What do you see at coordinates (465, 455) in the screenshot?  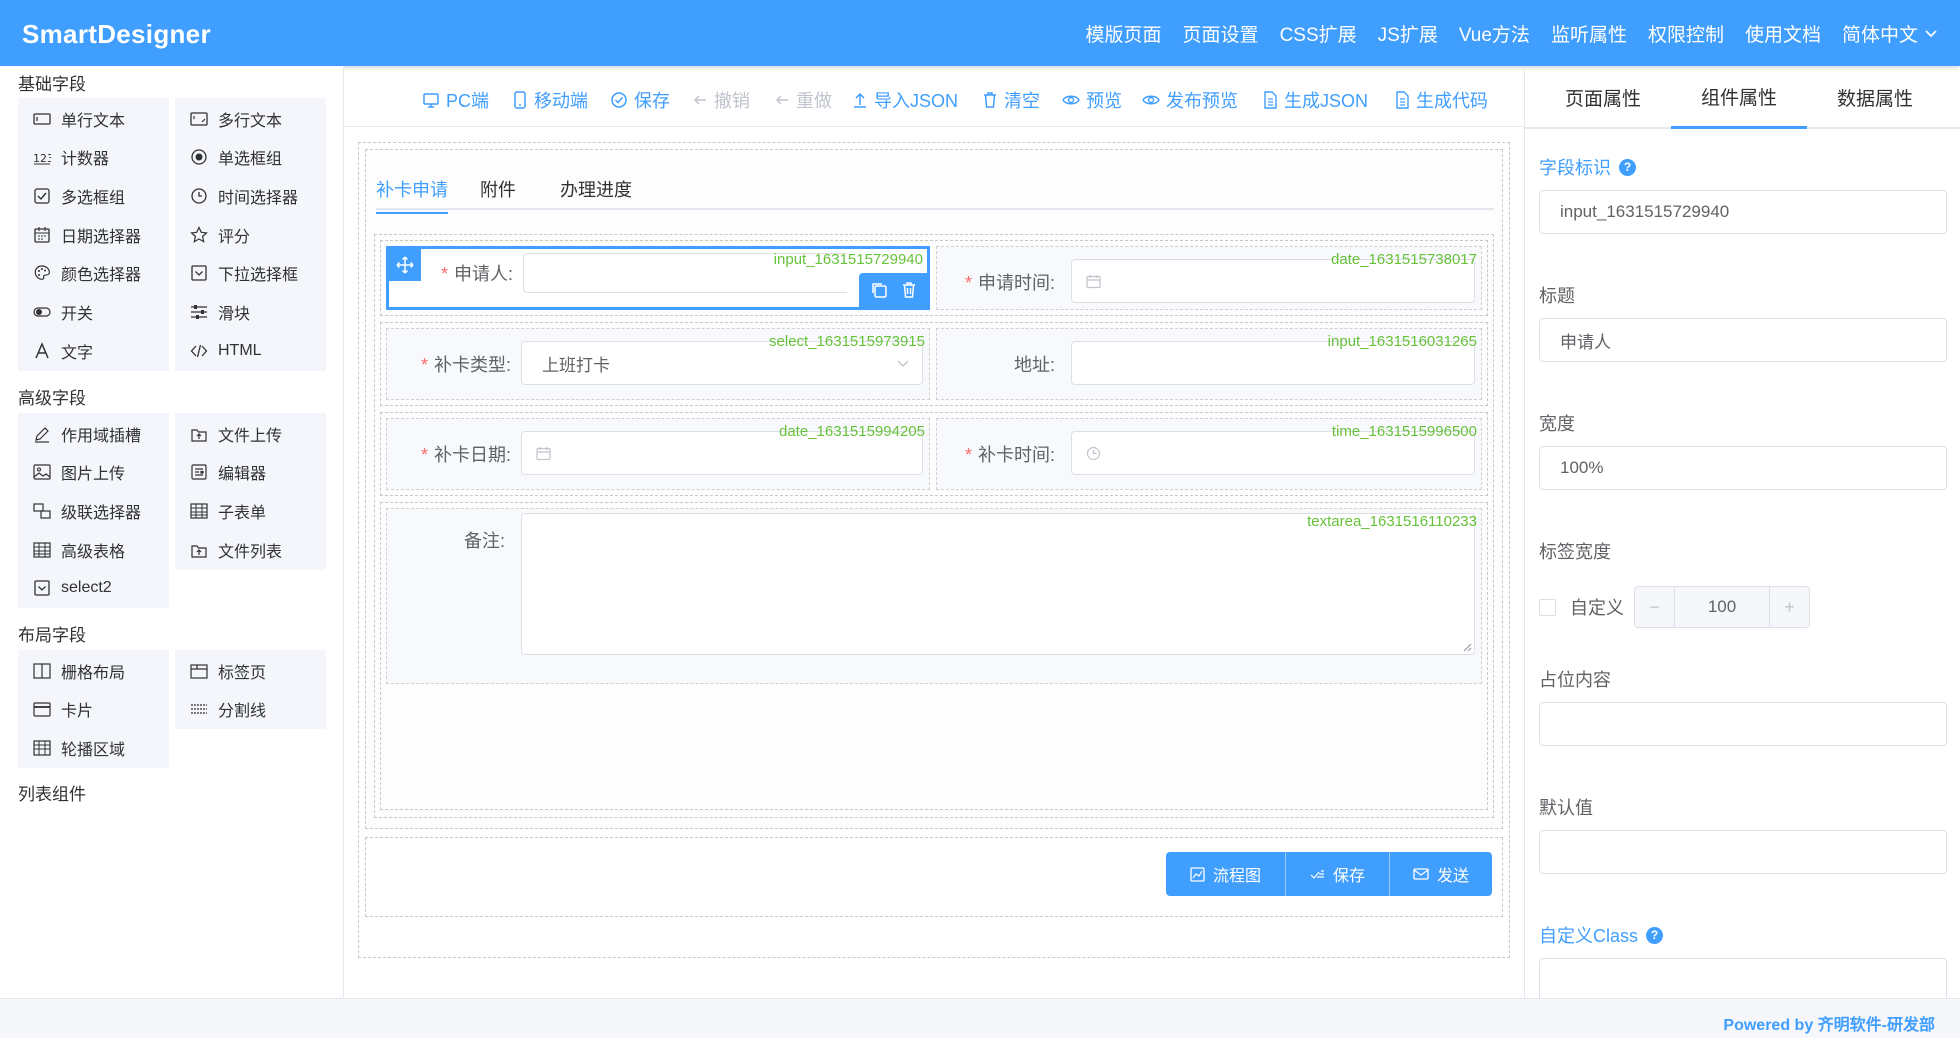 I see `card-date-label: * 补卡日期:` at bounding box center [465, 455].